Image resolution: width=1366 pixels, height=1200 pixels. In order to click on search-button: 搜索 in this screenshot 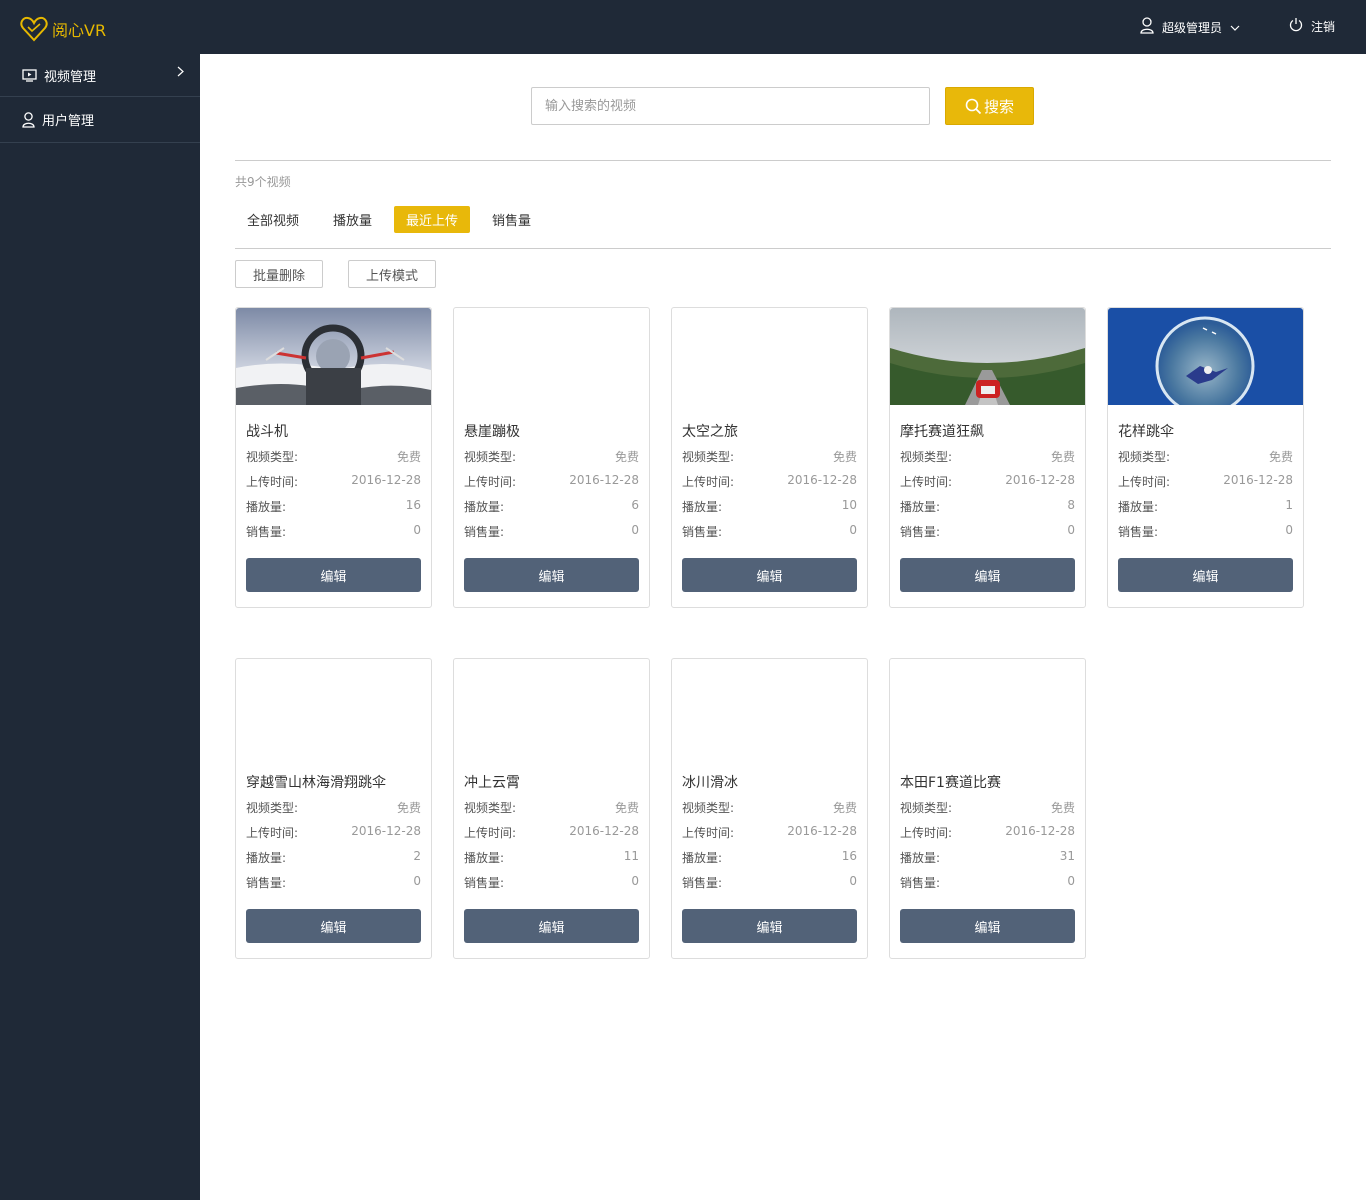, I will do `click(989, 106)`.